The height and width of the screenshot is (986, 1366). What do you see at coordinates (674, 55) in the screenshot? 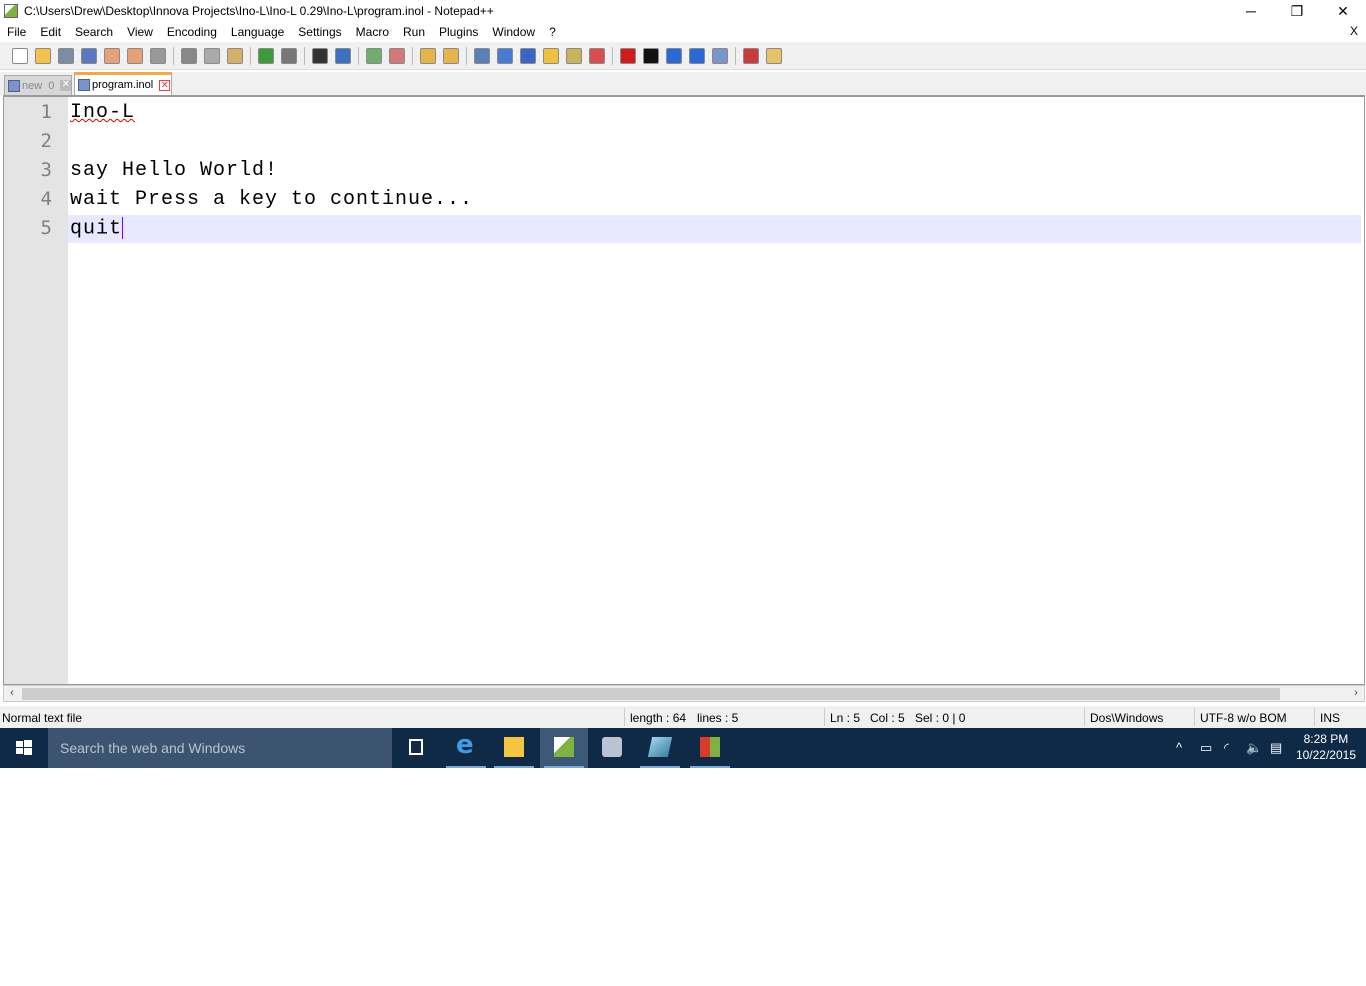
I see `play-macro-icon` at bounding box center [674, 55].